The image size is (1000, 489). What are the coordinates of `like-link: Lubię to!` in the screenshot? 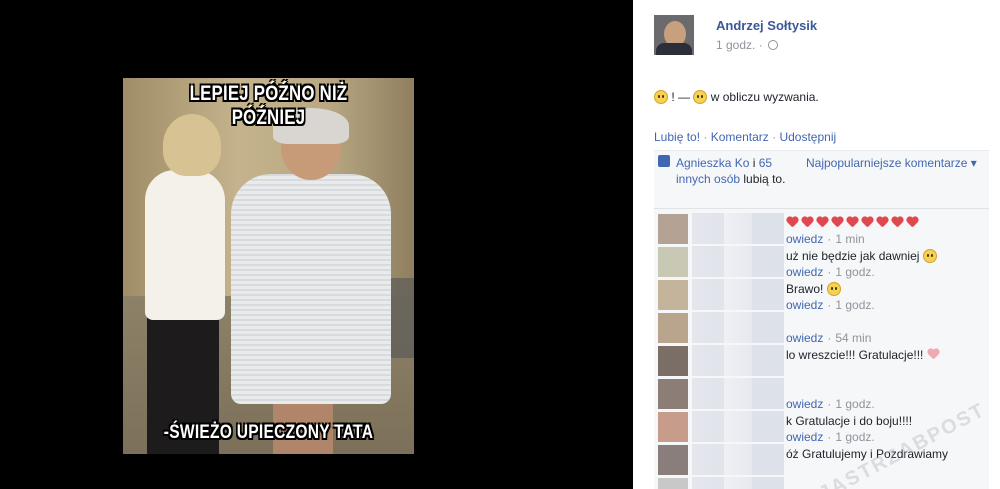 It's located at (677, 137).